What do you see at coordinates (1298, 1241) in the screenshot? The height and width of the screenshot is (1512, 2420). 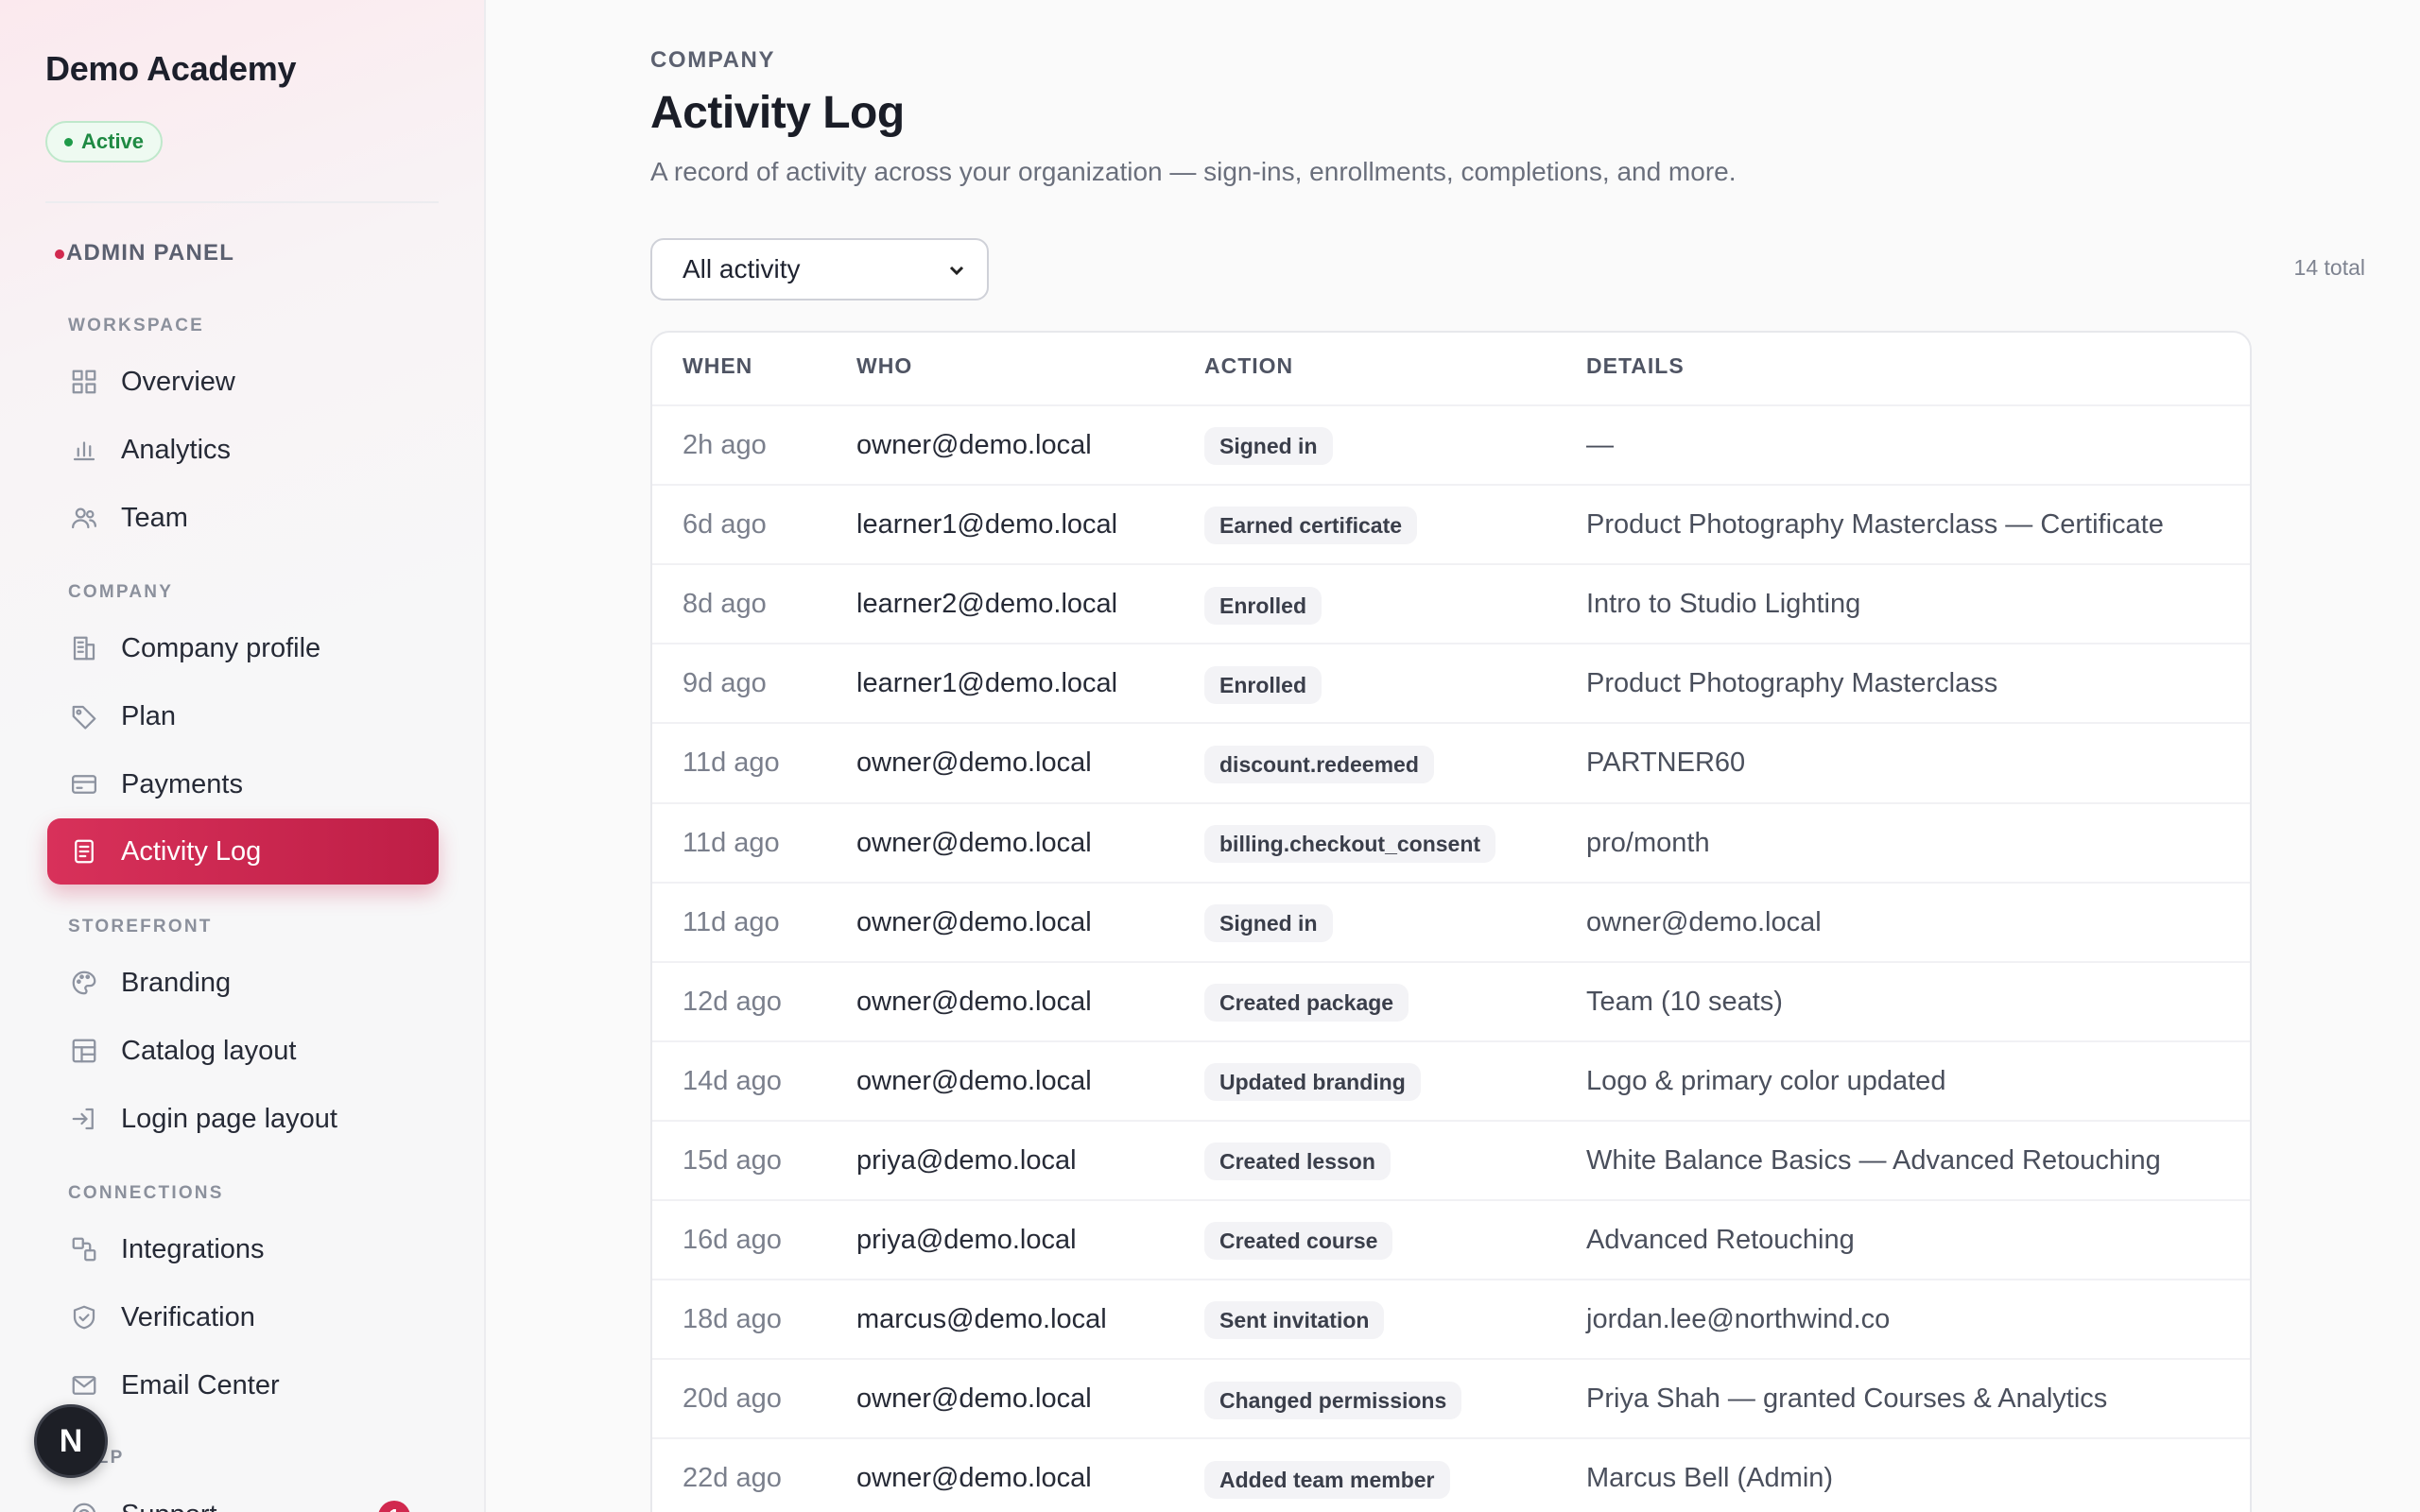 I see `action-badge: Created course` at bounding box center [1298, 1241].